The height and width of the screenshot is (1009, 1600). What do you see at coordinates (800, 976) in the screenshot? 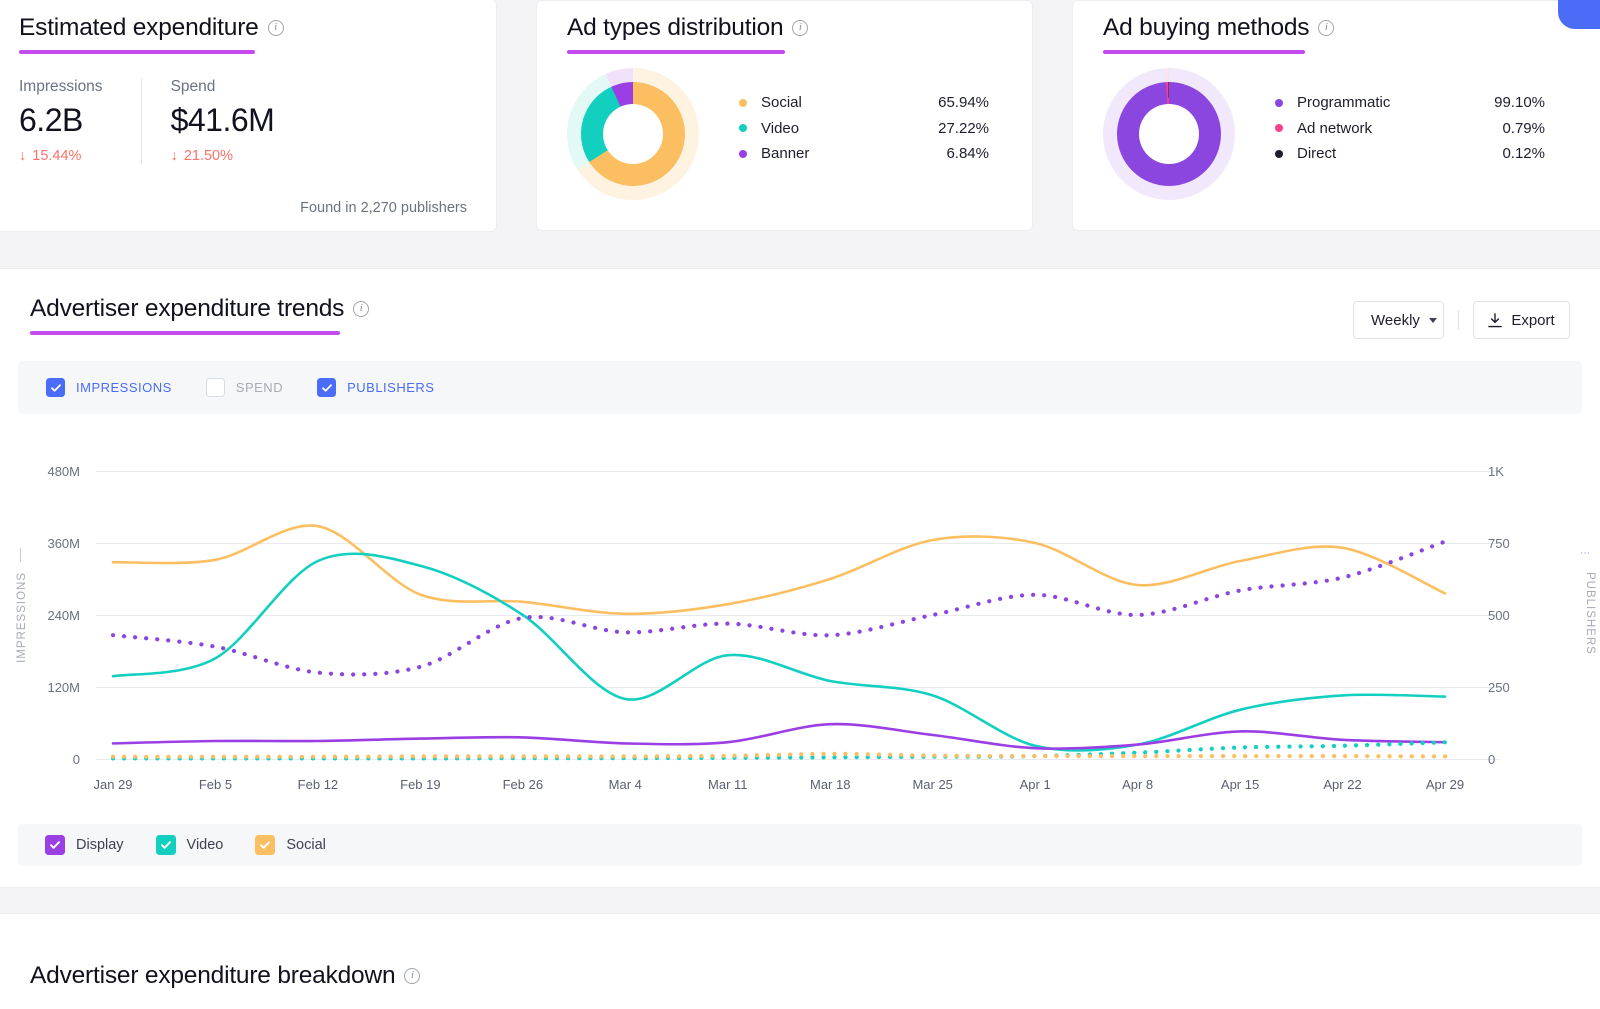
I see `breakdown-header: Advertiser expenditure breakdown i` at bounding box center [800, 976].